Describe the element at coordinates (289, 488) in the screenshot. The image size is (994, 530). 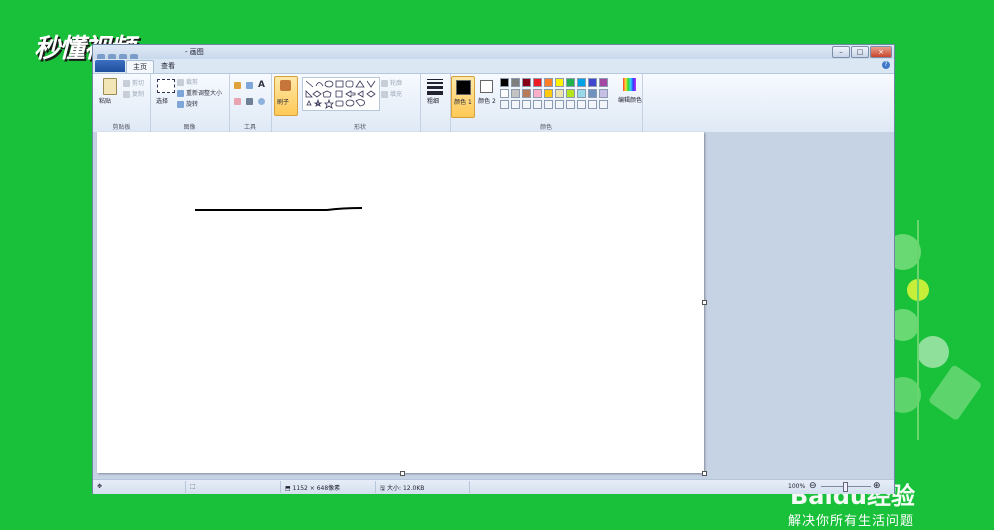
I see `canvas-size-icon: ⬒` at that location.